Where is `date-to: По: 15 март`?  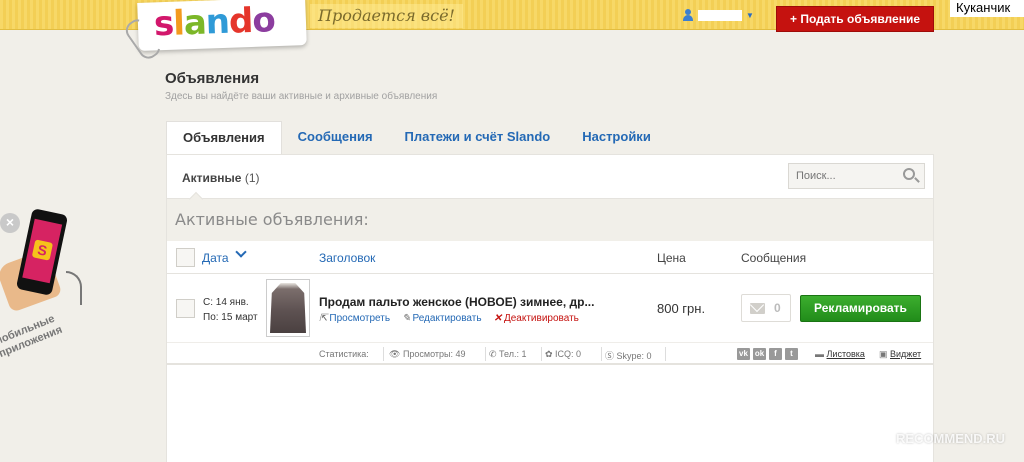
date-to: По: 15 март is located at coordinates (230, 317).